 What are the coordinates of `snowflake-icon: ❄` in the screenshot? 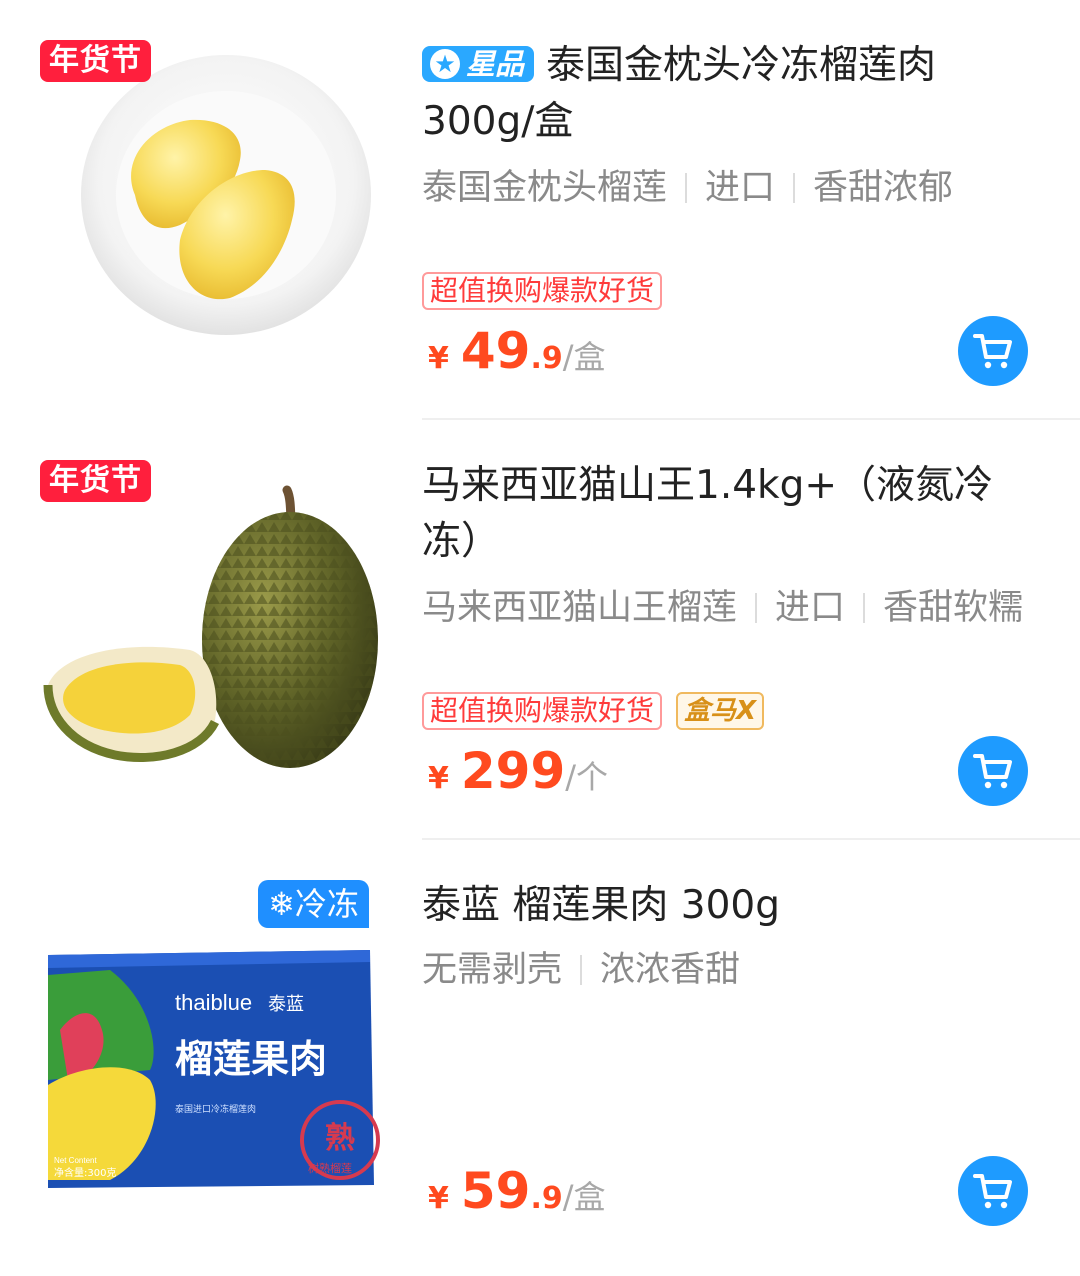 It's located at (281, 904).